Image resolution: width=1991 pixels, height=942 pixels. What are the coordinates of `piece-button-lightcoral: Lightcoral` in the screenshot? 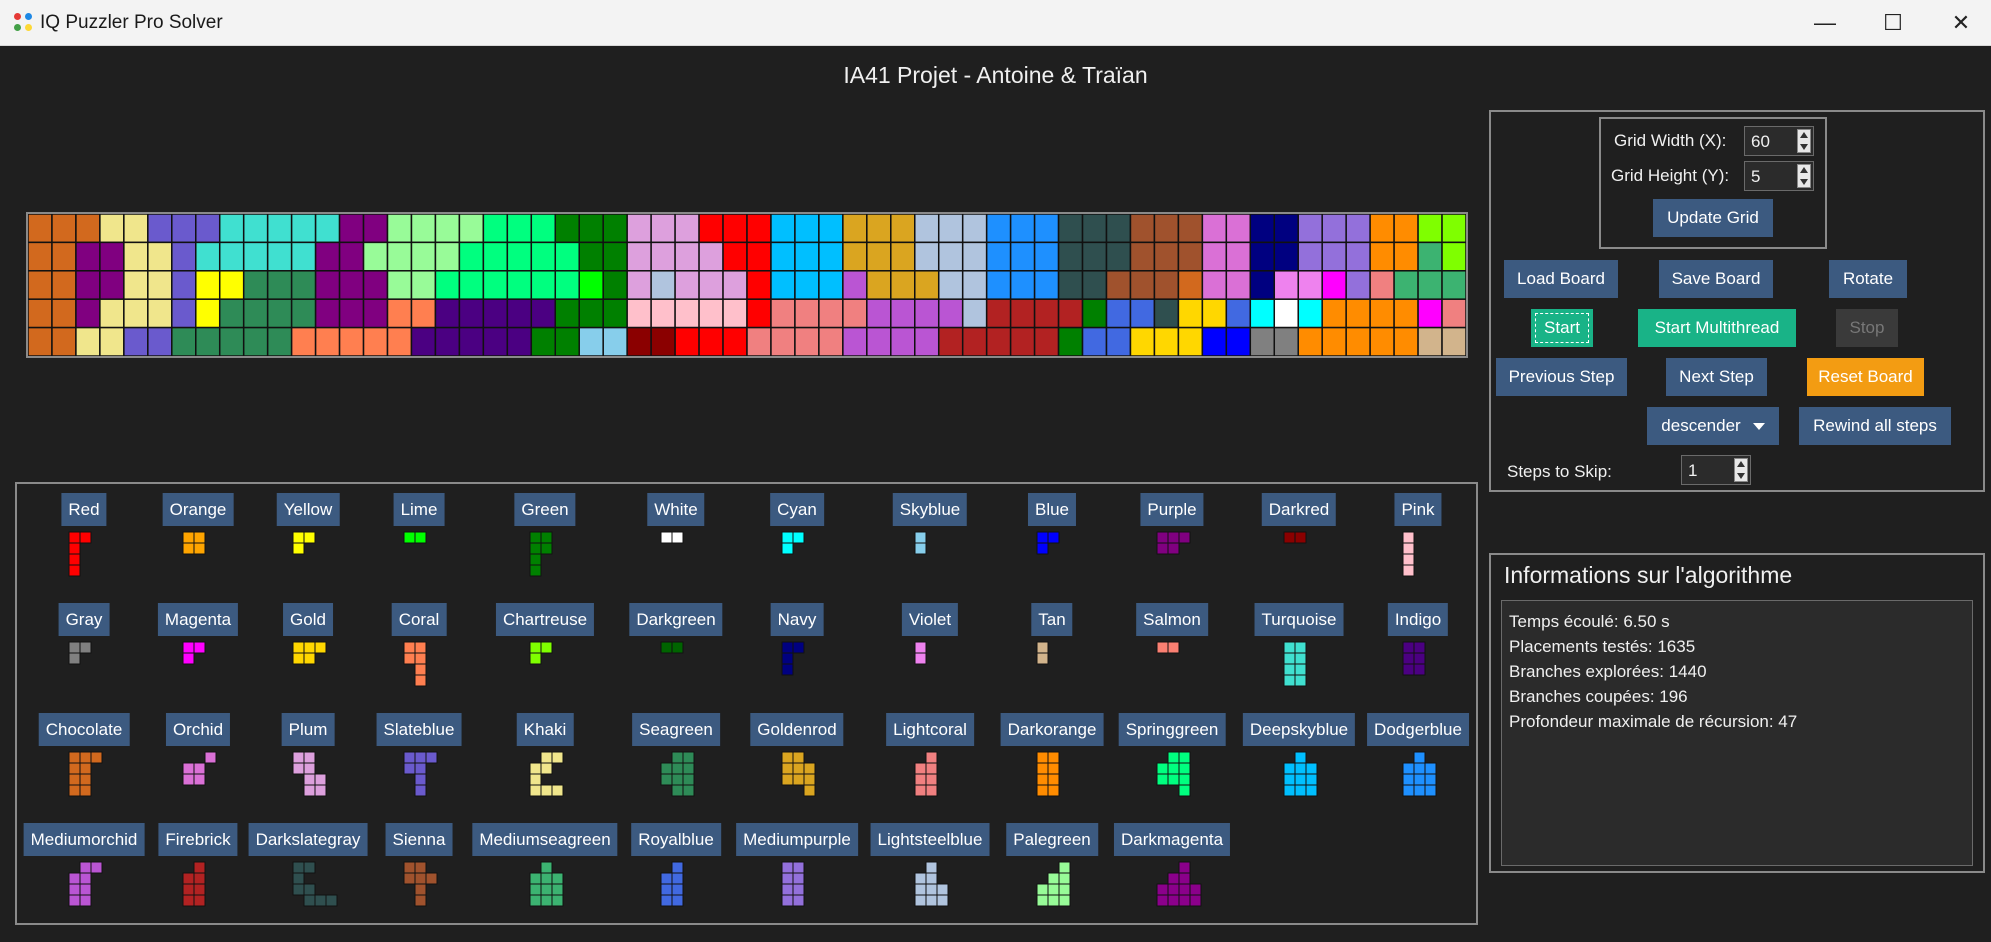 It's located at (930, 729).